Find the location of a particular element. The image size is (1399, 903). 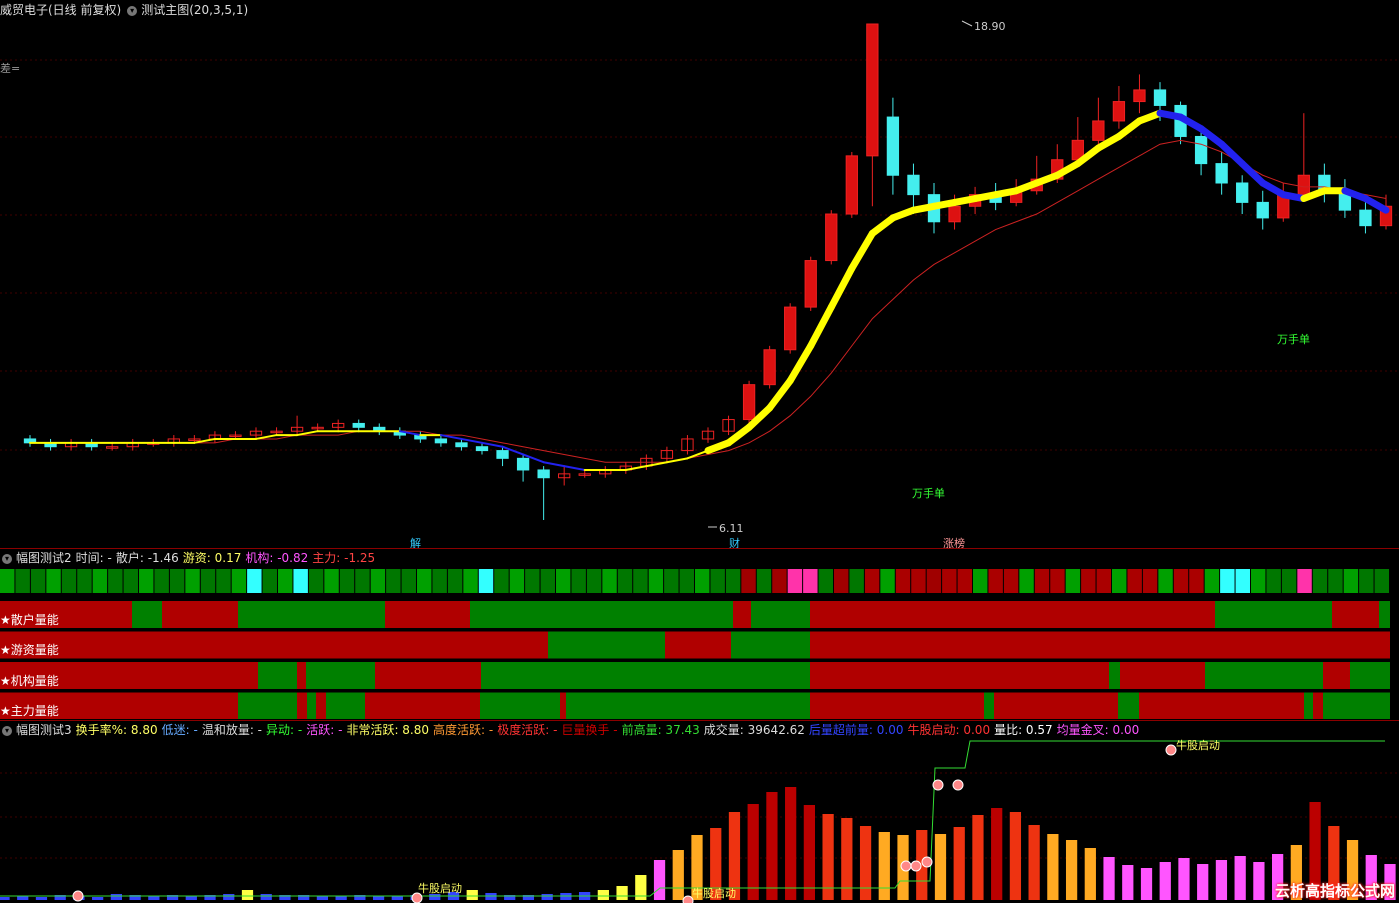

row-label-hotmoney: ★游资量能 is located at coordinates (29, 650).